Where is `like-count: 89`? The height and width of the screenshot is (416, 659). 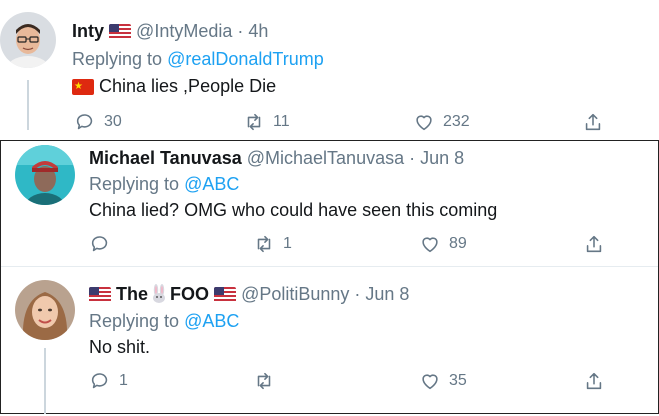
like-count: 89 is located at coordinates (458, 243).